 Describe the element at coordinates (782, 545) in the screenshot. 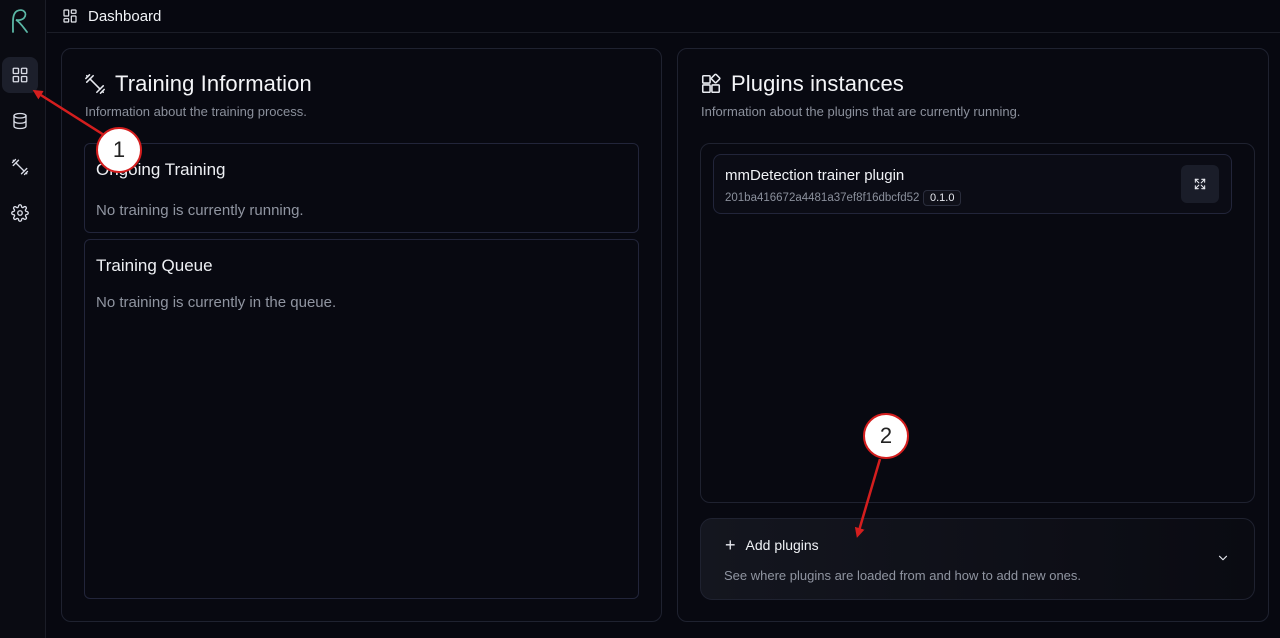

I see `add-plugins-label: Add plugins` at that location.